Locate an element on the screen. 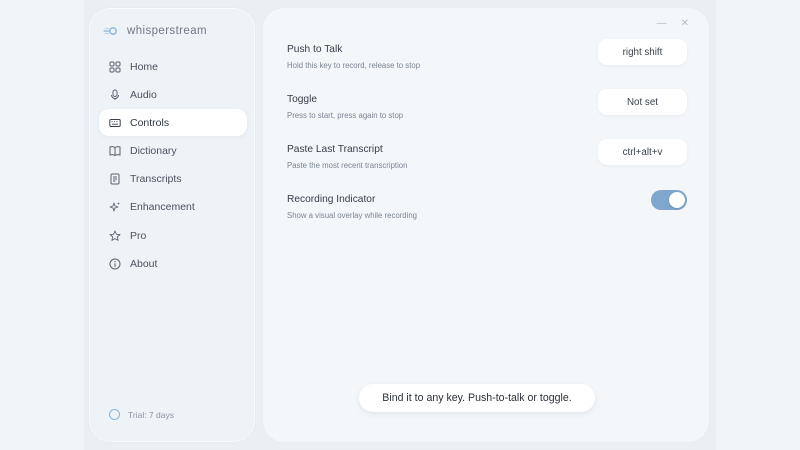  info-icon is located at coordinates (115, 264).